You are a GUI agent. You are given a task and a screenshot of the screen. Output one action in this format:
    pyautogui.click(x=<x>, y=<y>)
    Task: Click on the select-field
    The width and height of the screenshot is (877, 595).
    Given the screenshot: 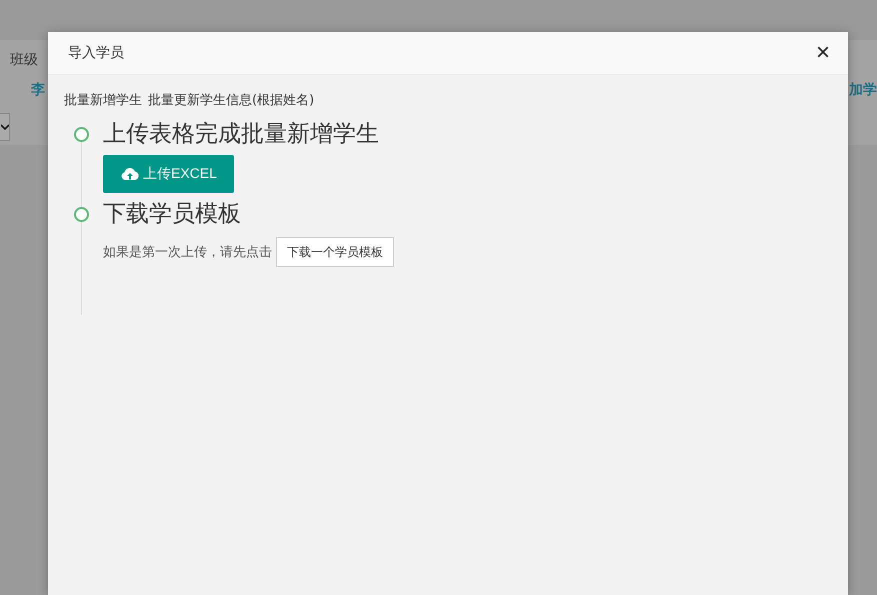 What is the action you would take?
    pyautogui.click(x=5, y=127)
    